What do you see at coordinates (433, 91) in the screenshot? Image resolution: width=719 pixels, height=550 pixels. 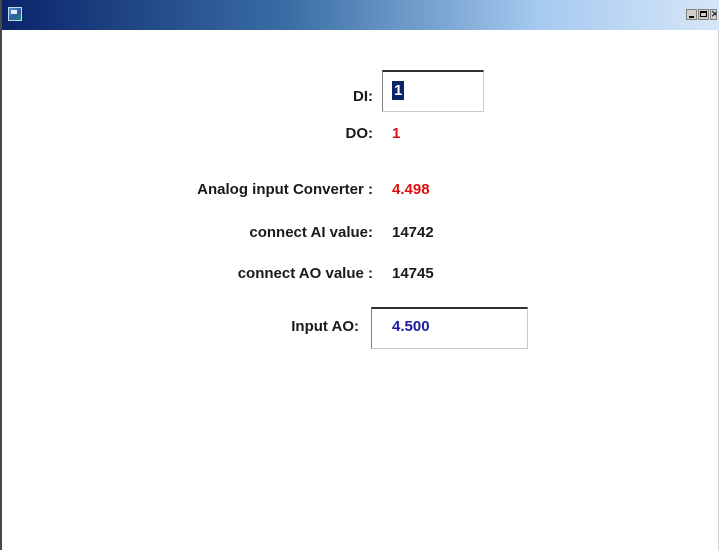 I see `di-input: 1` at bounding box center [433, 91].